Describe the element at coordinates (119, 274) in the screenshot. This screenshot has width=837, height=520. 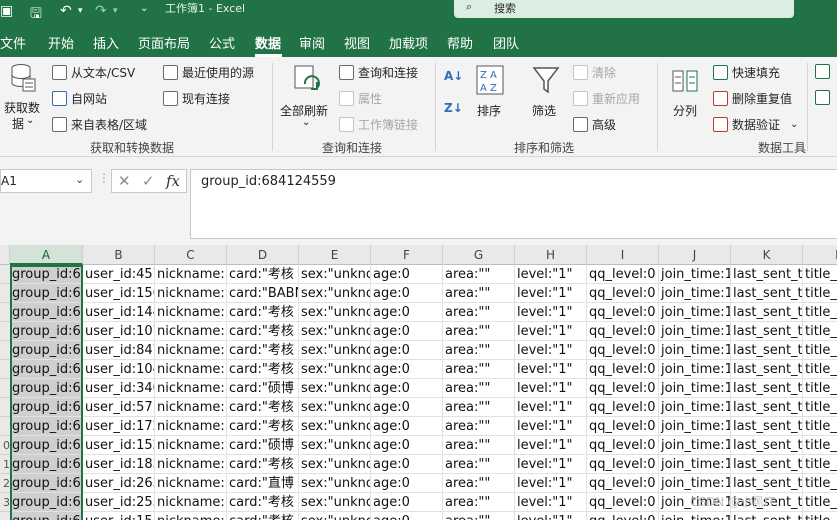
I see `cell: user_id:457` at that location.